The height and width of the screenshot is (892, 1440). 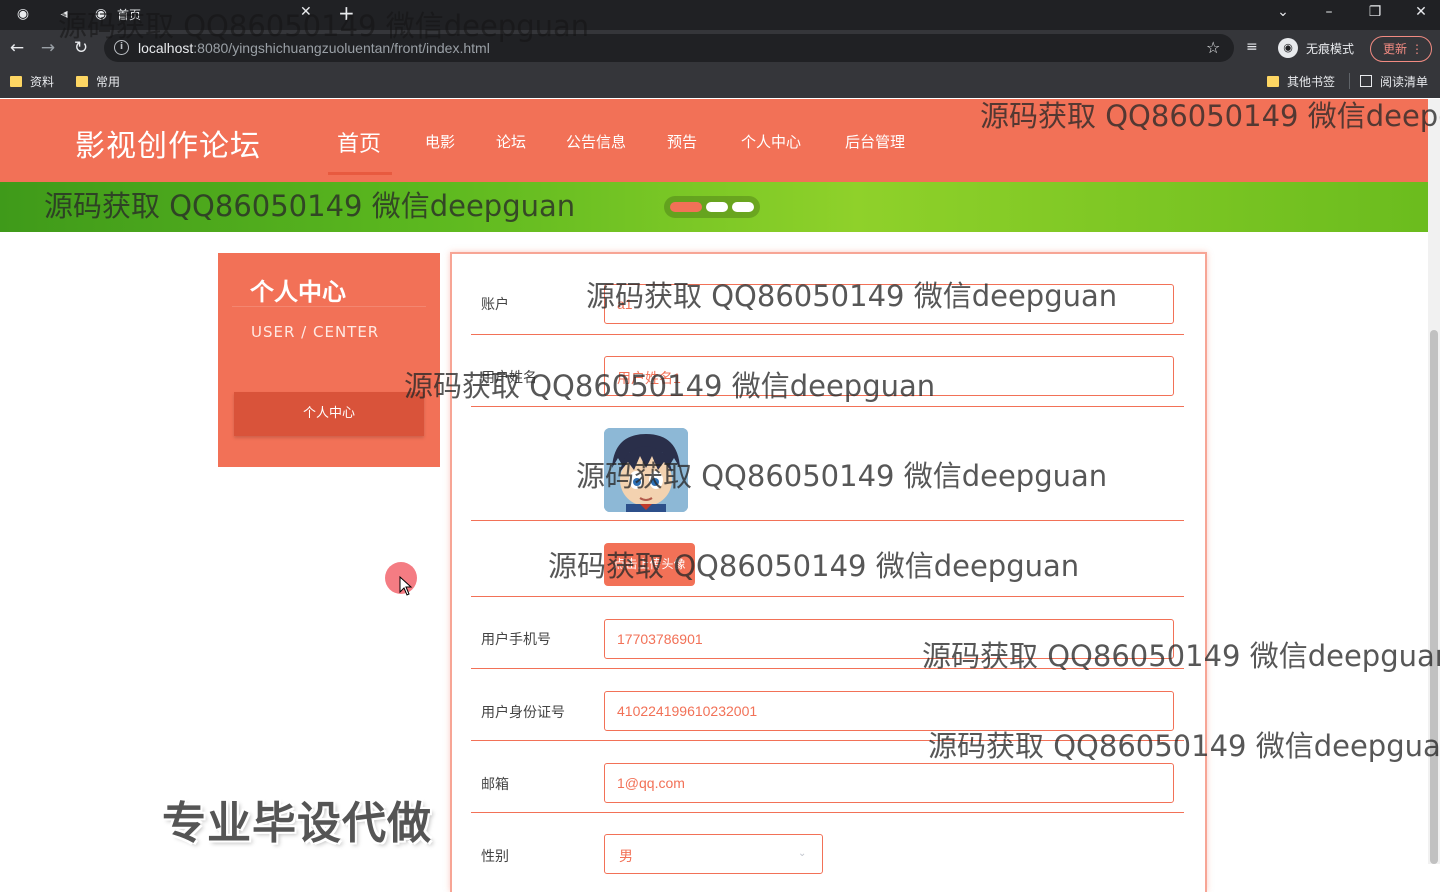 I want to click on bookmark-folder-other: 其他书签, so click(x=1301, y=82).